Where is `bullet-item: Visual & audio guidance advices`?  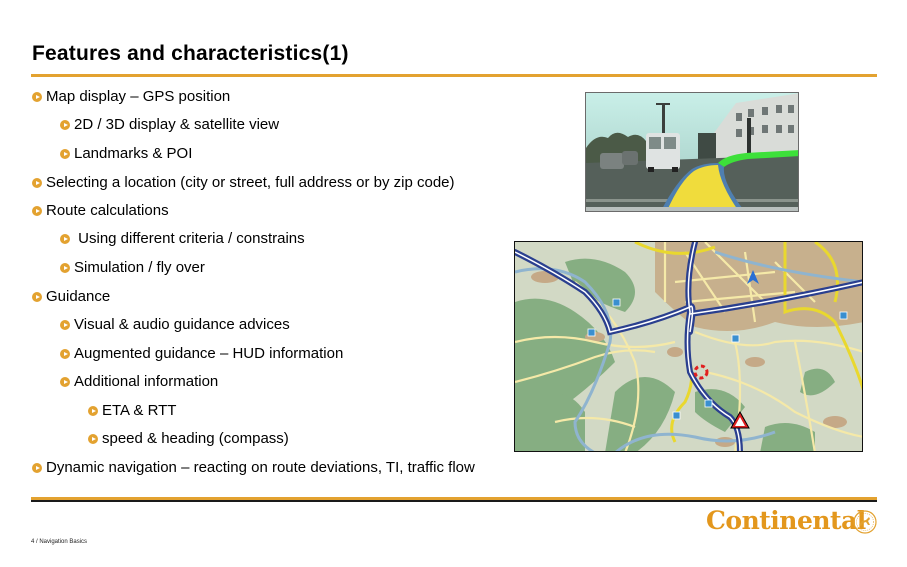
bullet-item: Visual & audio guidance advices is located at coordinates (175, 325).